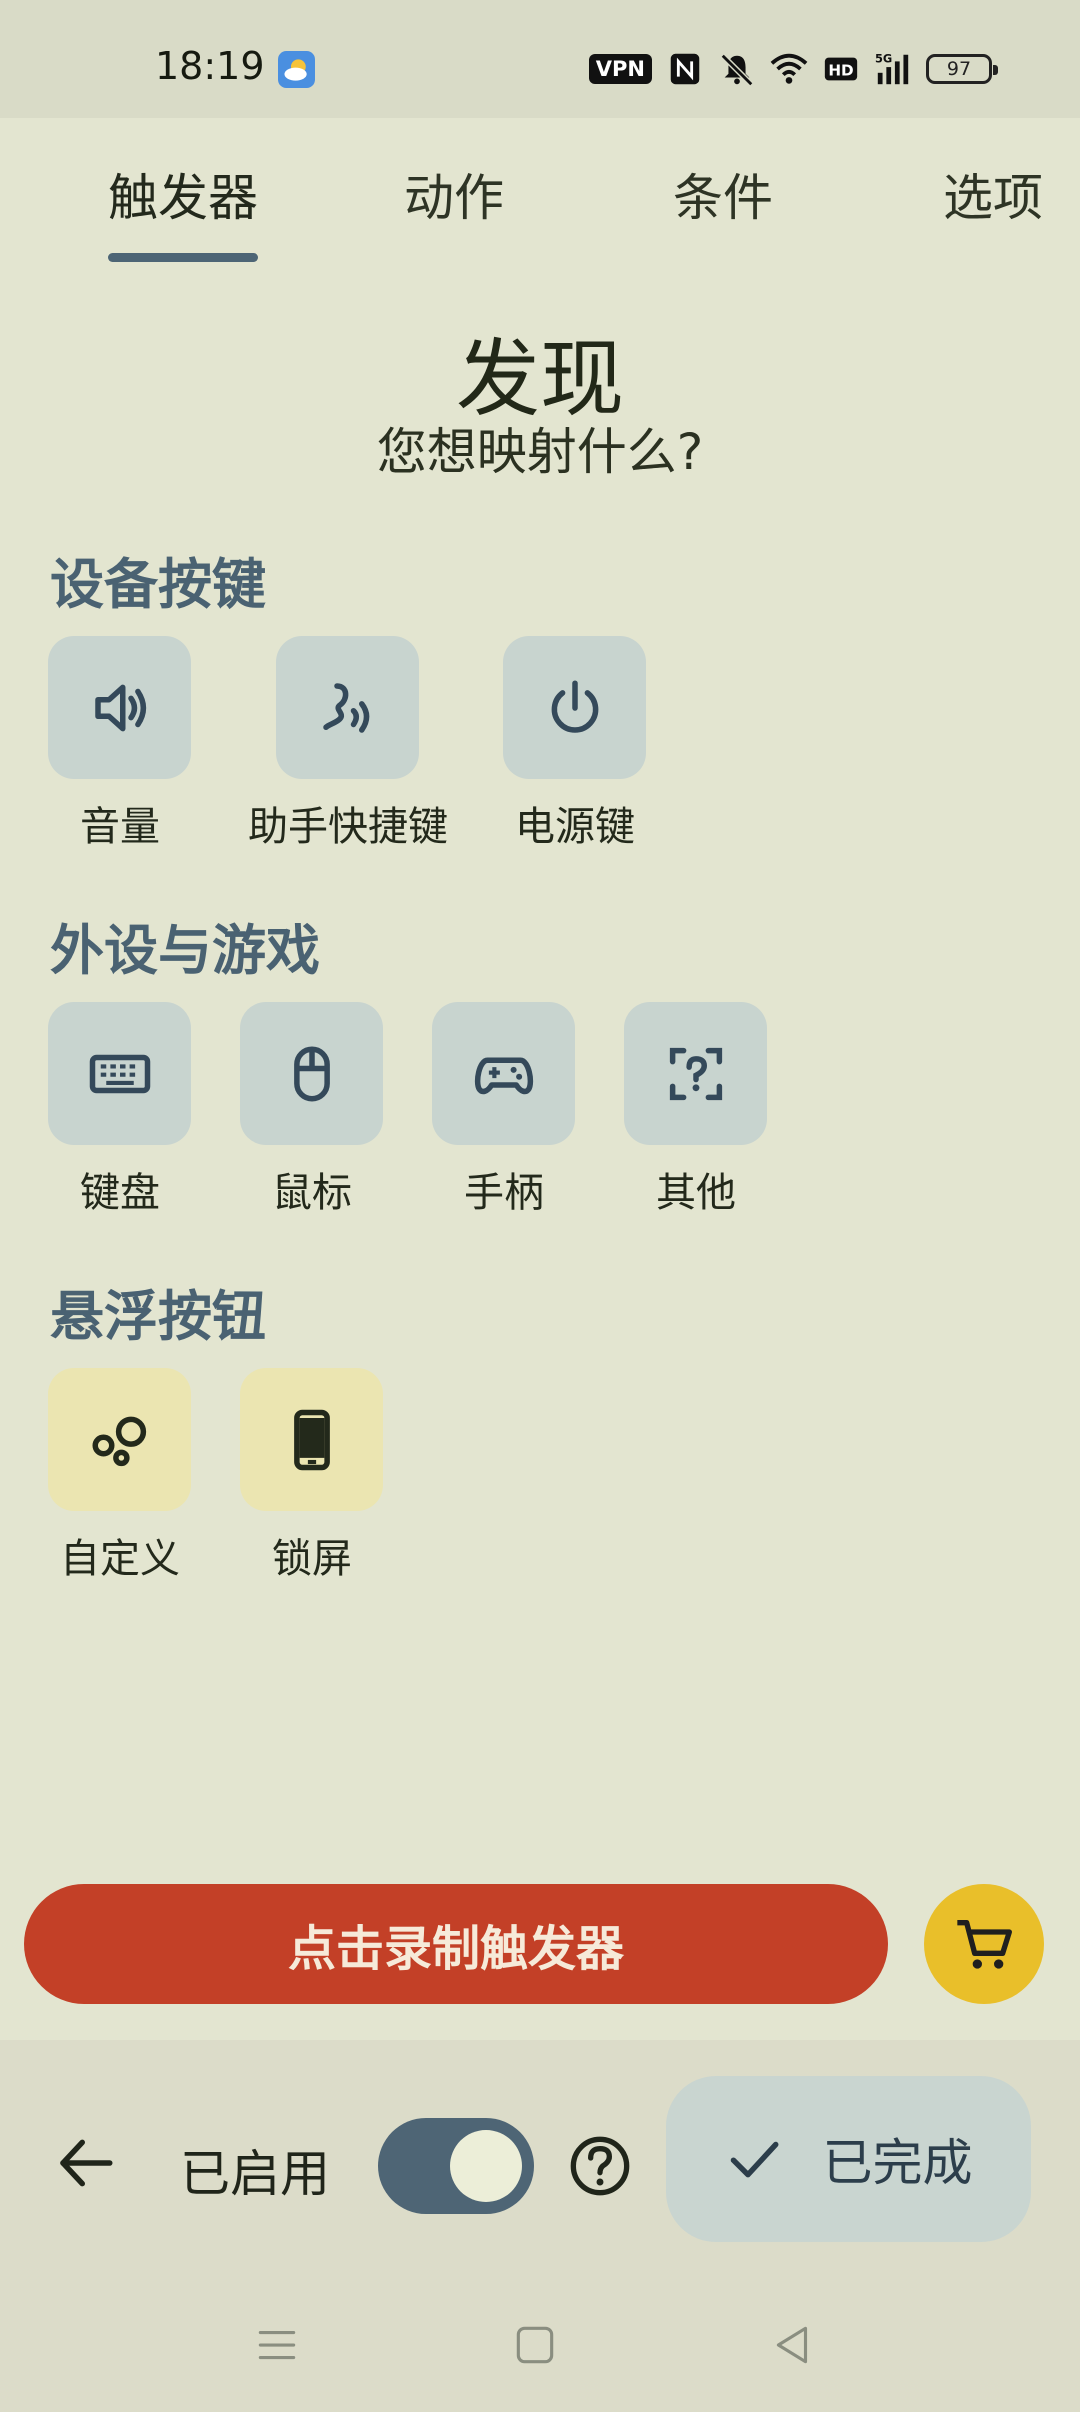 The width and height of the screenshot is (1080, 2412). Describe the element at coordinates (277, 2345) in the screenshot. I see `menu-nav-icon` at that location.